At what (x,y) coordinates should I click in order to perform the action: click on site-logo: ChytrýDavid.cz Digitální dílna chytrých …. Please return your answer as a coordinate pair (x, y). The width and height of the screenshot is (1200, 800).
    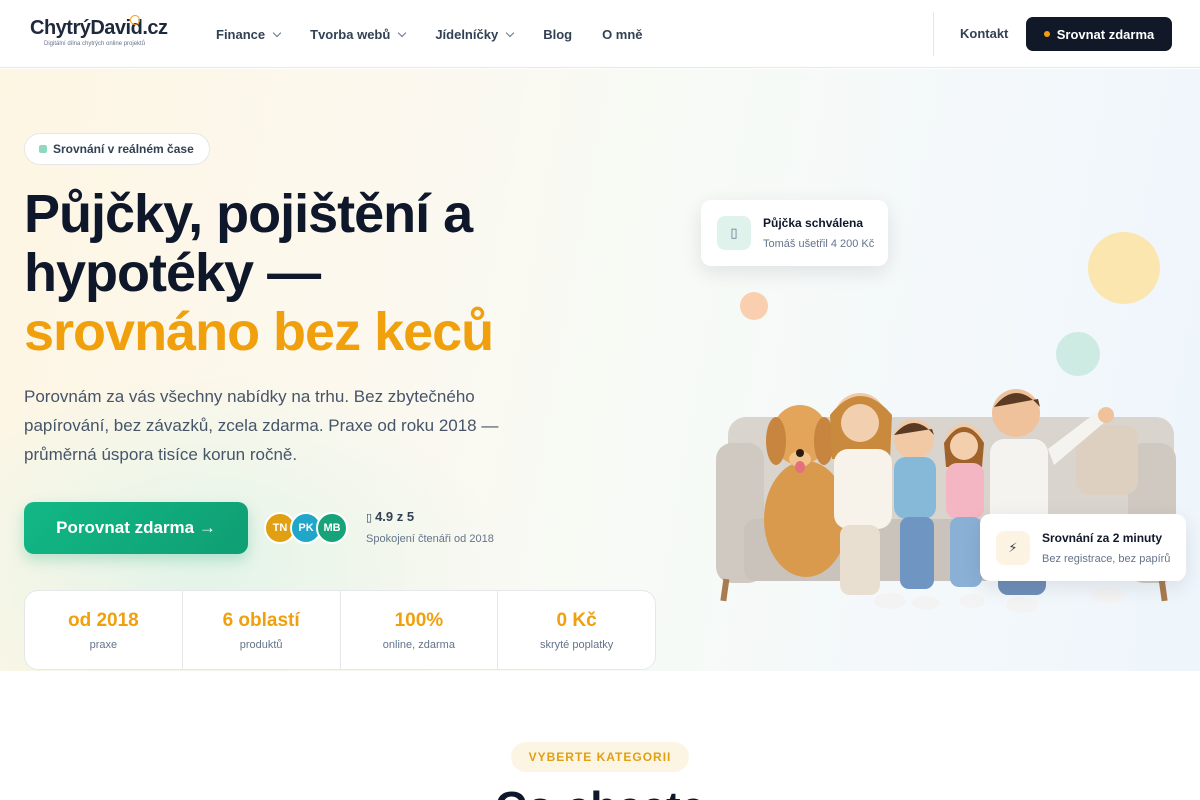
    Looking at the image, I should click on (110, 36).